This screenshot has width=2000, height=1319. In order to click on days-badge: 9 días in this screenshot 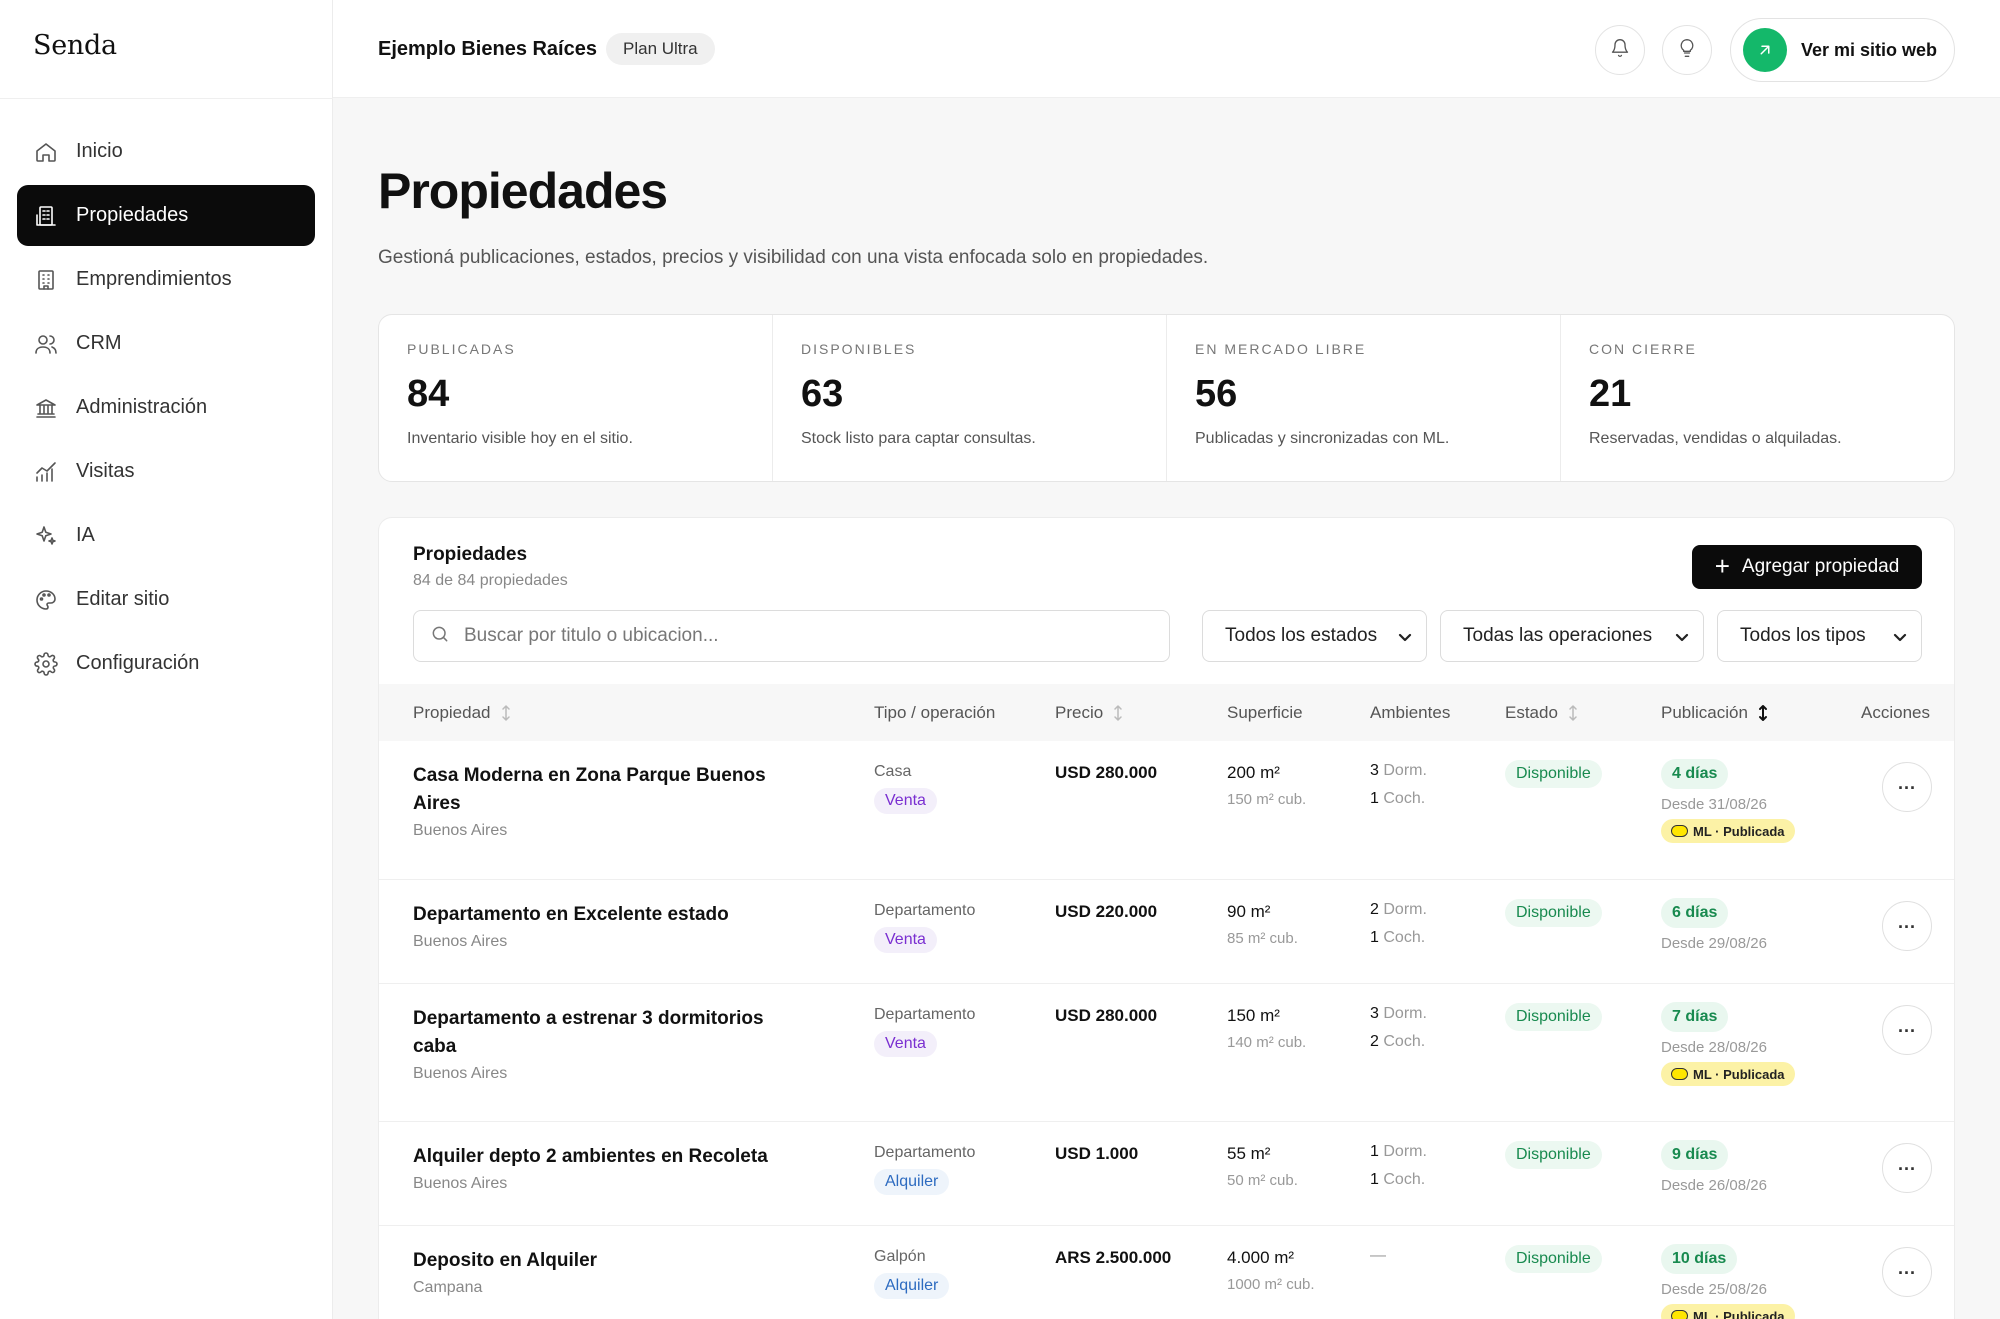, I will do `click(1695, 1155)`.